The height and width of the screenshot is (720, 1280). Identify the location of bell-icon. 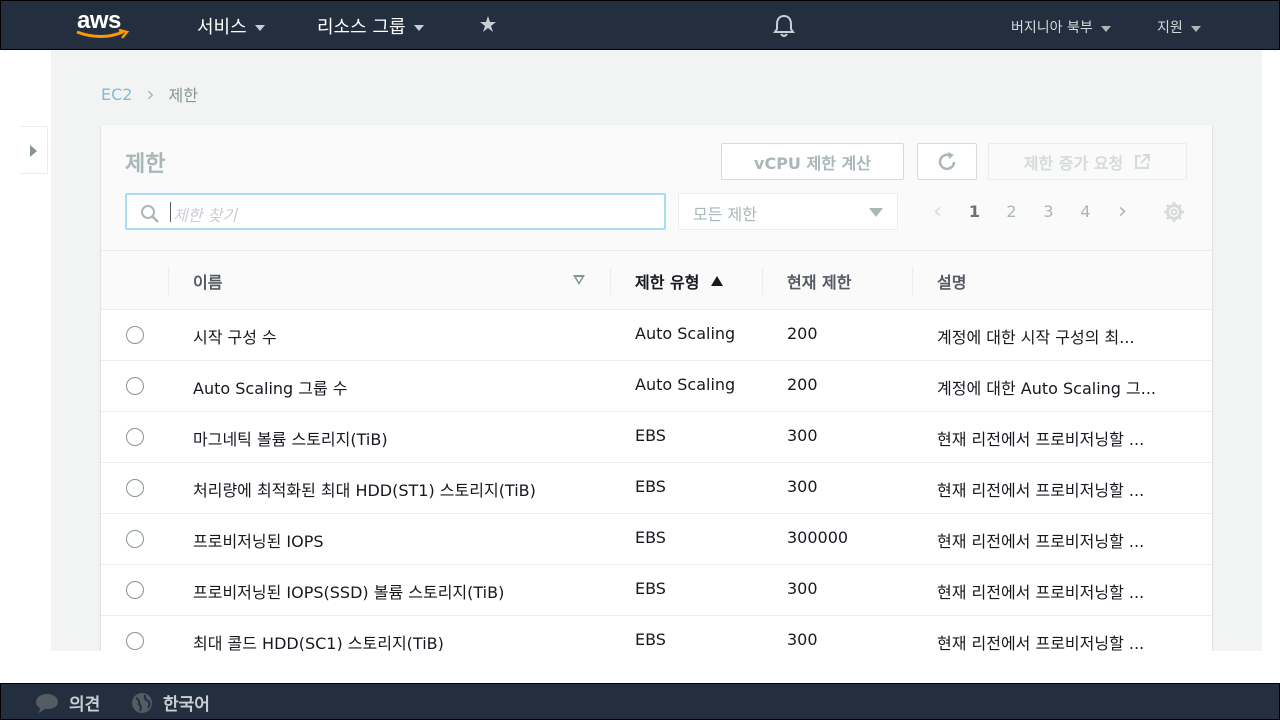
(784, 26).